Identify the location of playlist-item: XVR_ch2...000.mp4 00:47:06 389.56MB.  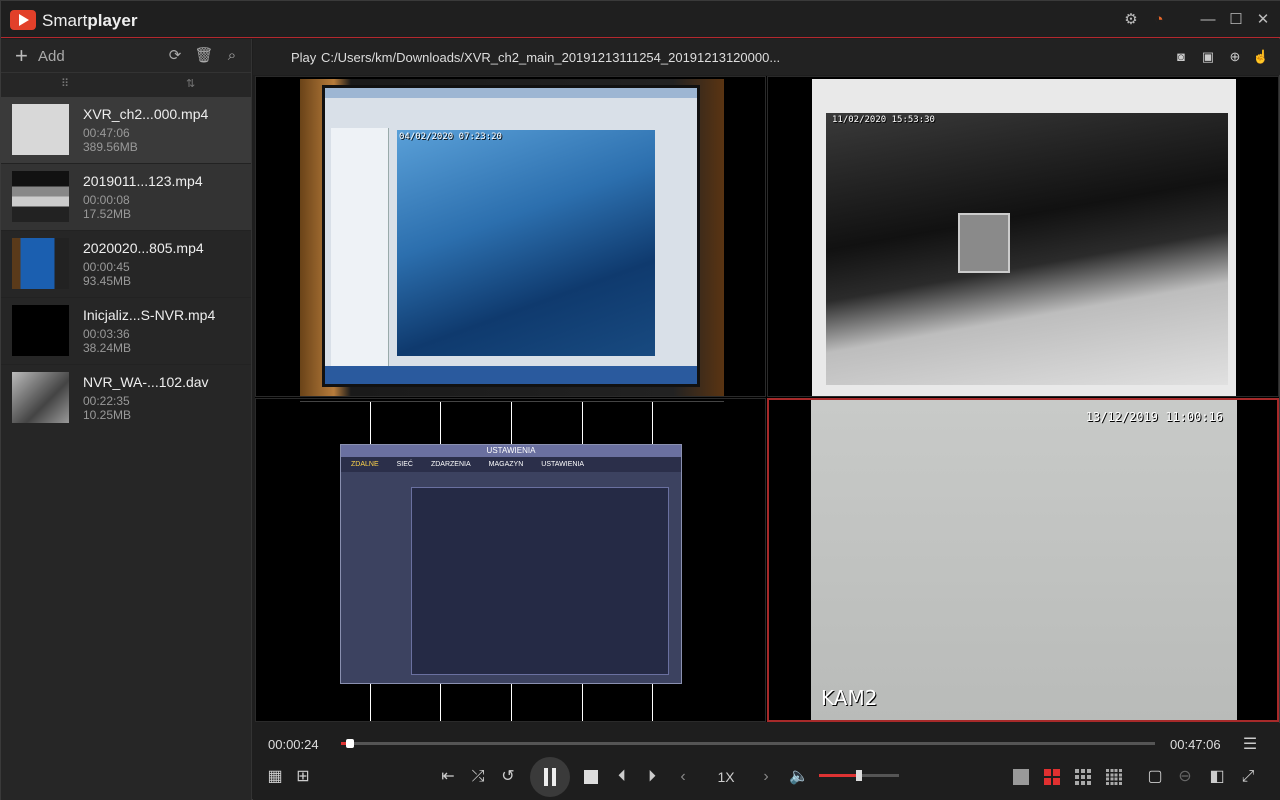
(126, 130).